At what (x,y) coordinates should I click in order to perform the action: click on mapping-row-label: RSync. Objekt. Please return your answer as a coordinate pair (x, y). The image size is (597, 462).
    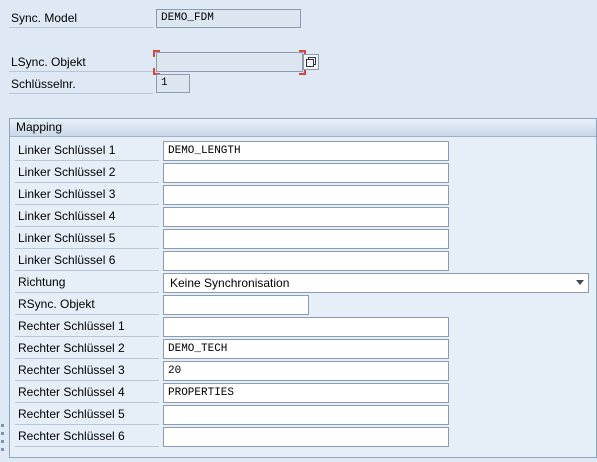
    Looking at the image, I should click on (56, 304).